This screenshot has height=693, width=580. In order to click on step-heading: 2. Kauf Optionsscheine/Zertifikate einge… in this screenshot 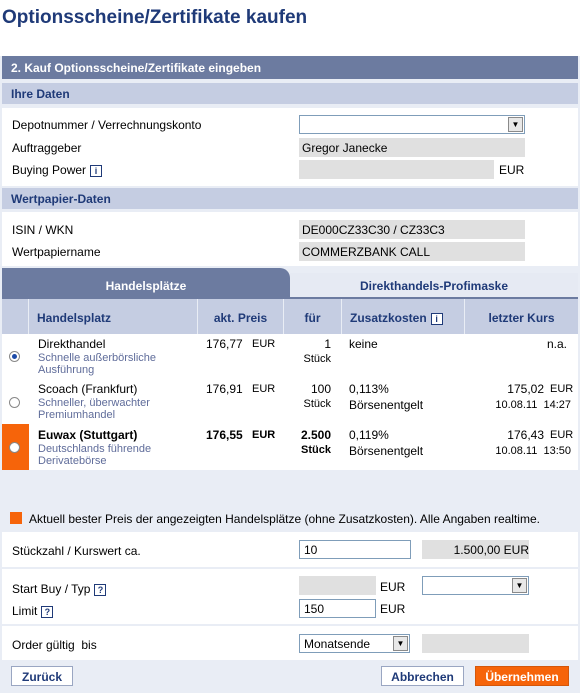, I will do `click(290, 67)`.